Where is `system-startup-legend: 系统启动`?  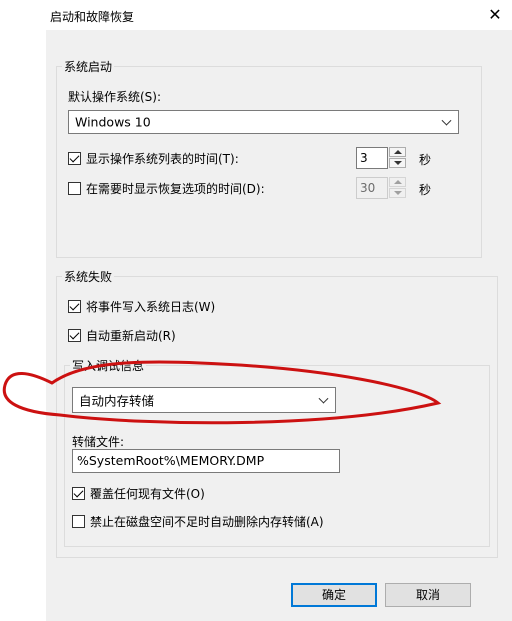 system-startup-legend: 系统启动 is located at coordinates (88, 66).